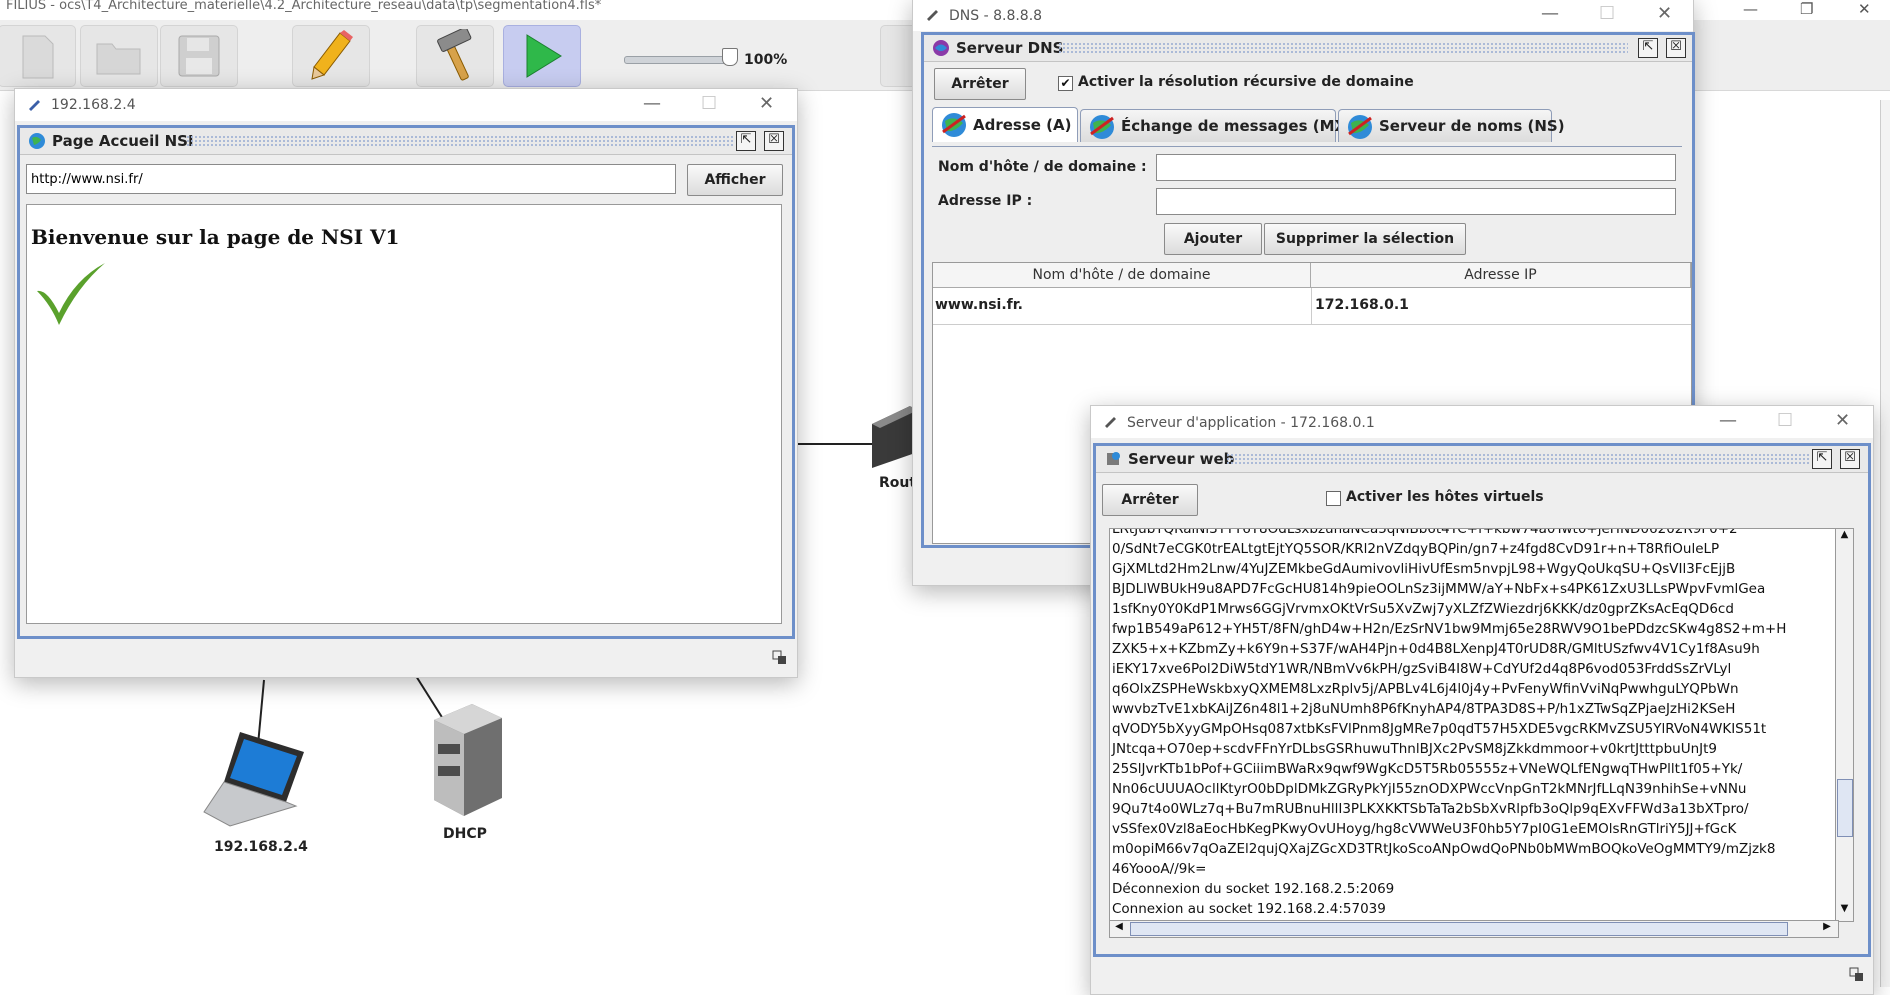 The width and height of the screenshot is (1890, 995). I want to click on router-label: Rout, so click(898, 483).